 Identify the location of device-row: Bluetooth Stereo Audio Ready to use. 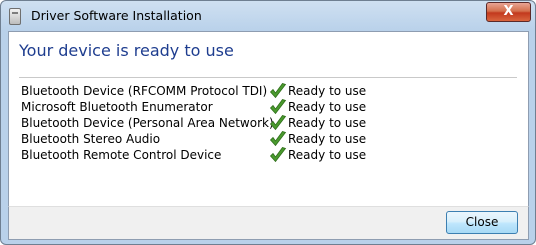
(221, 139).